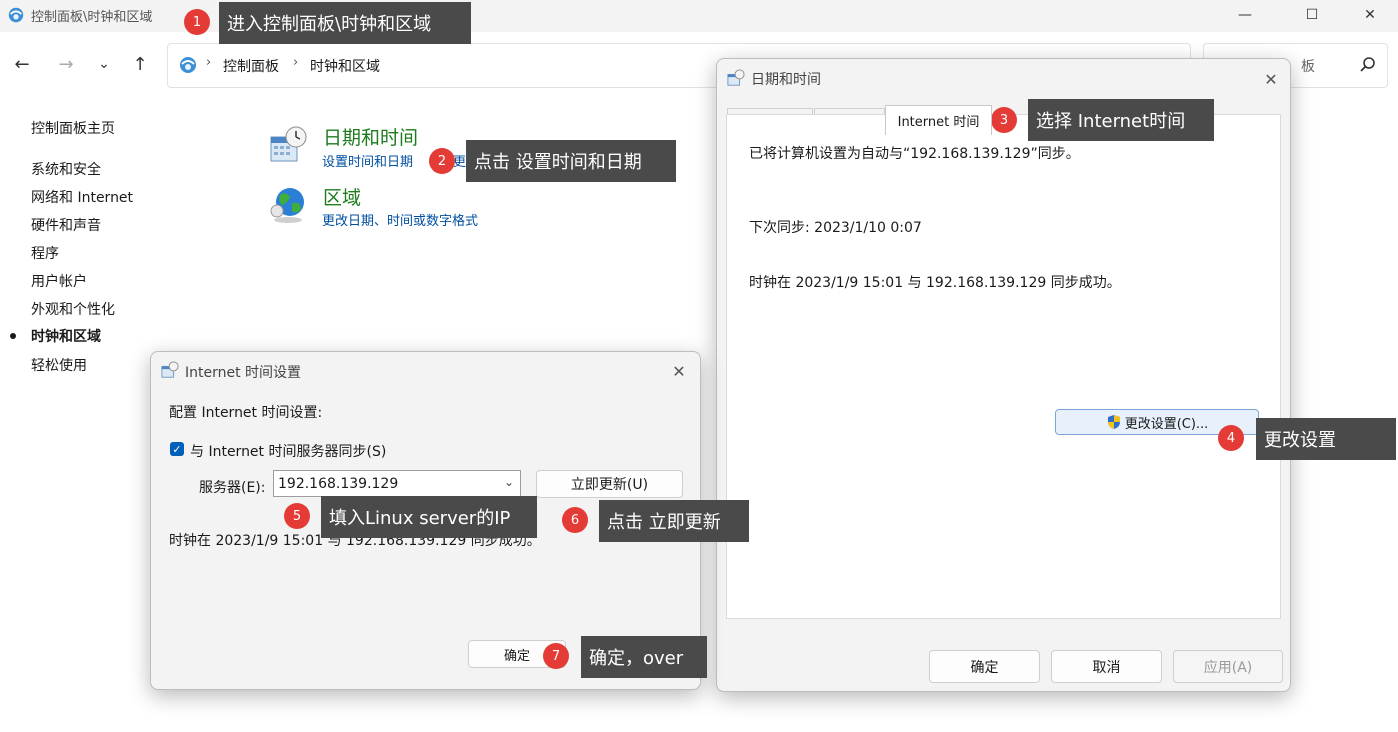 The width and height of the screenshot is (1398, 732). What do you see at coordinates (644, 657) in the screenshot?
I see `step-tip-7: 确定，over` at bounding box center [644, 657].